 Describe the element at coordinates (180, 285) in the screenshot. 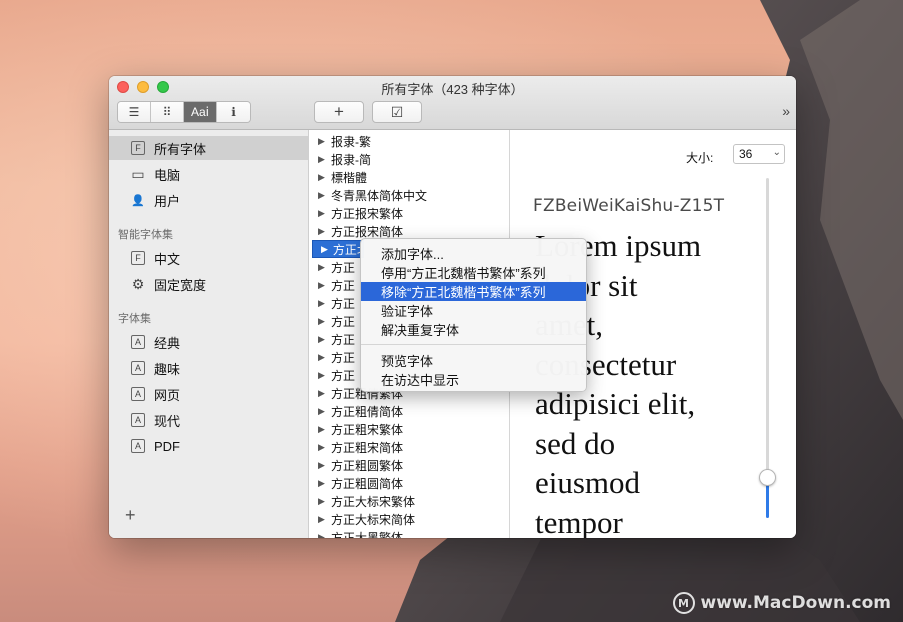

I see `sidebar-item-label: 固定宽度` at that location.